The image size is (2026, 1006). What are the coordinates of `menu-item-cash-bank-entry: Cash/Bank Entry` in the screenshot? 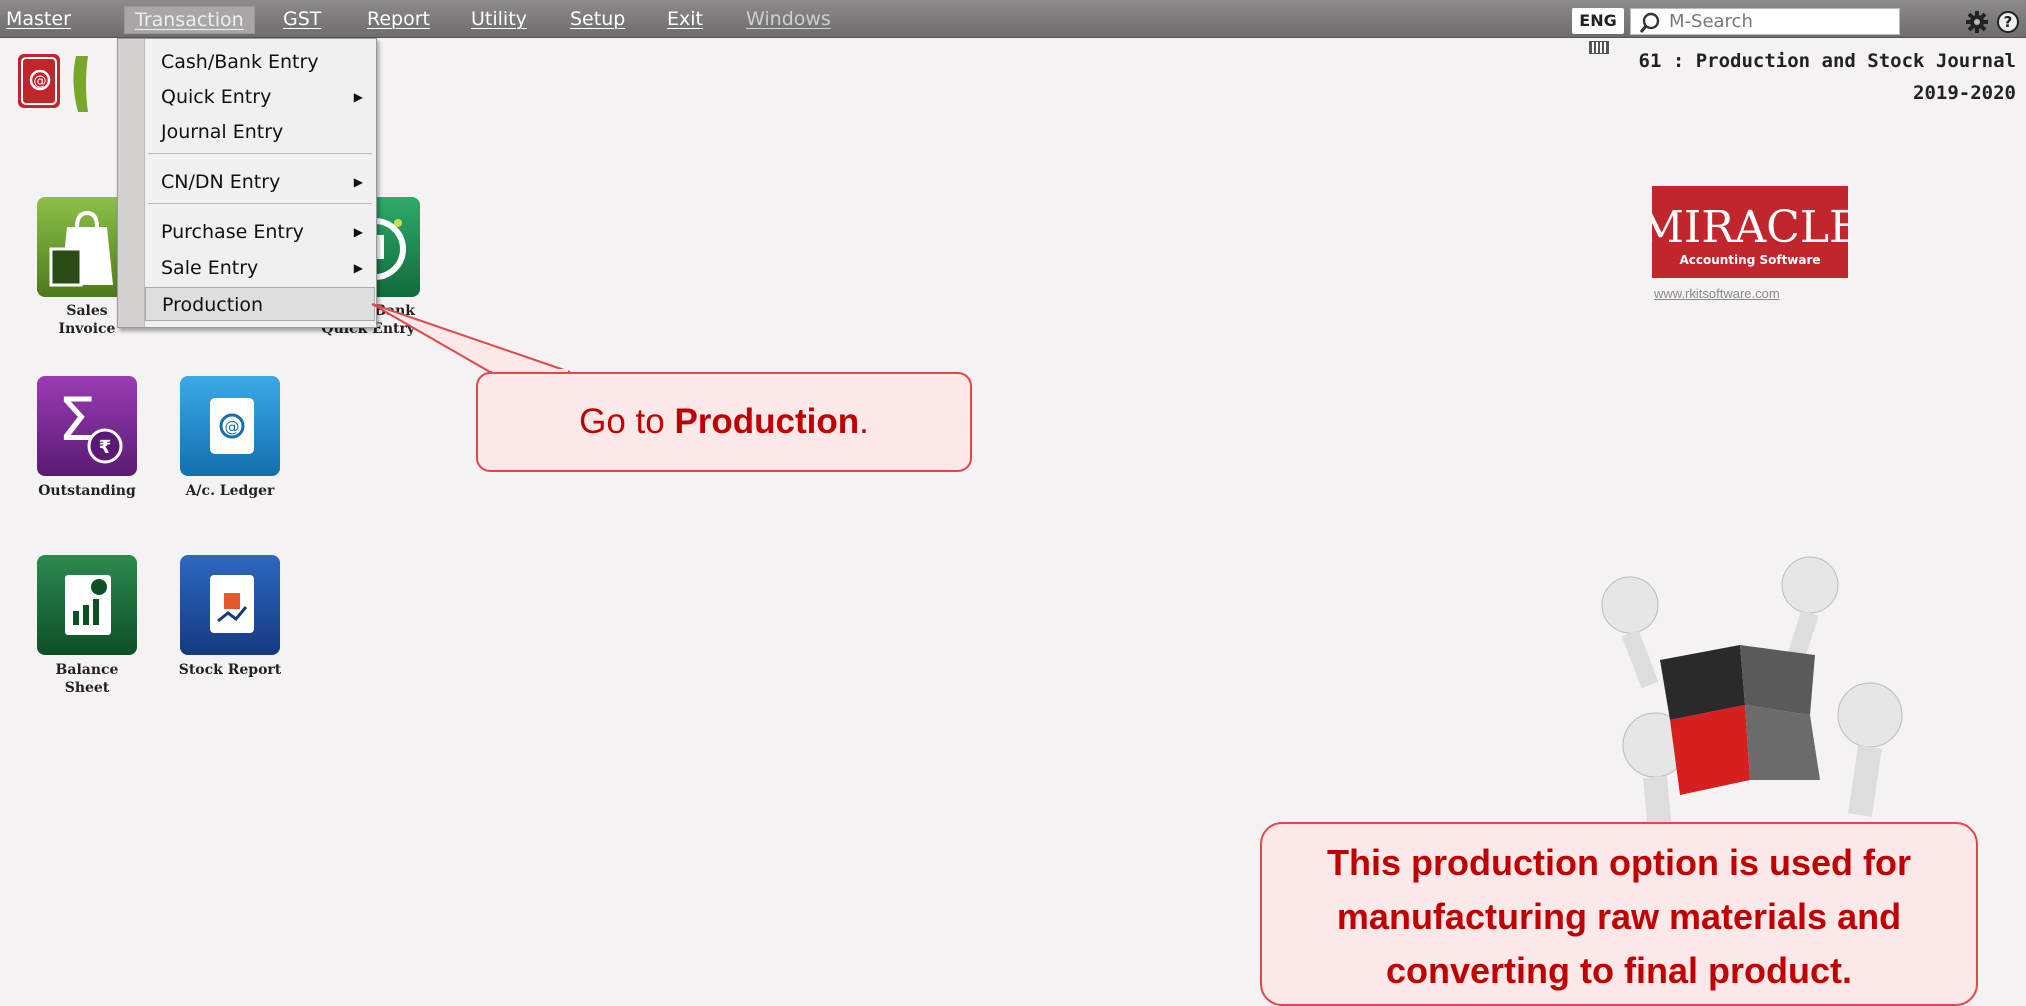 It's located at (260, 62).